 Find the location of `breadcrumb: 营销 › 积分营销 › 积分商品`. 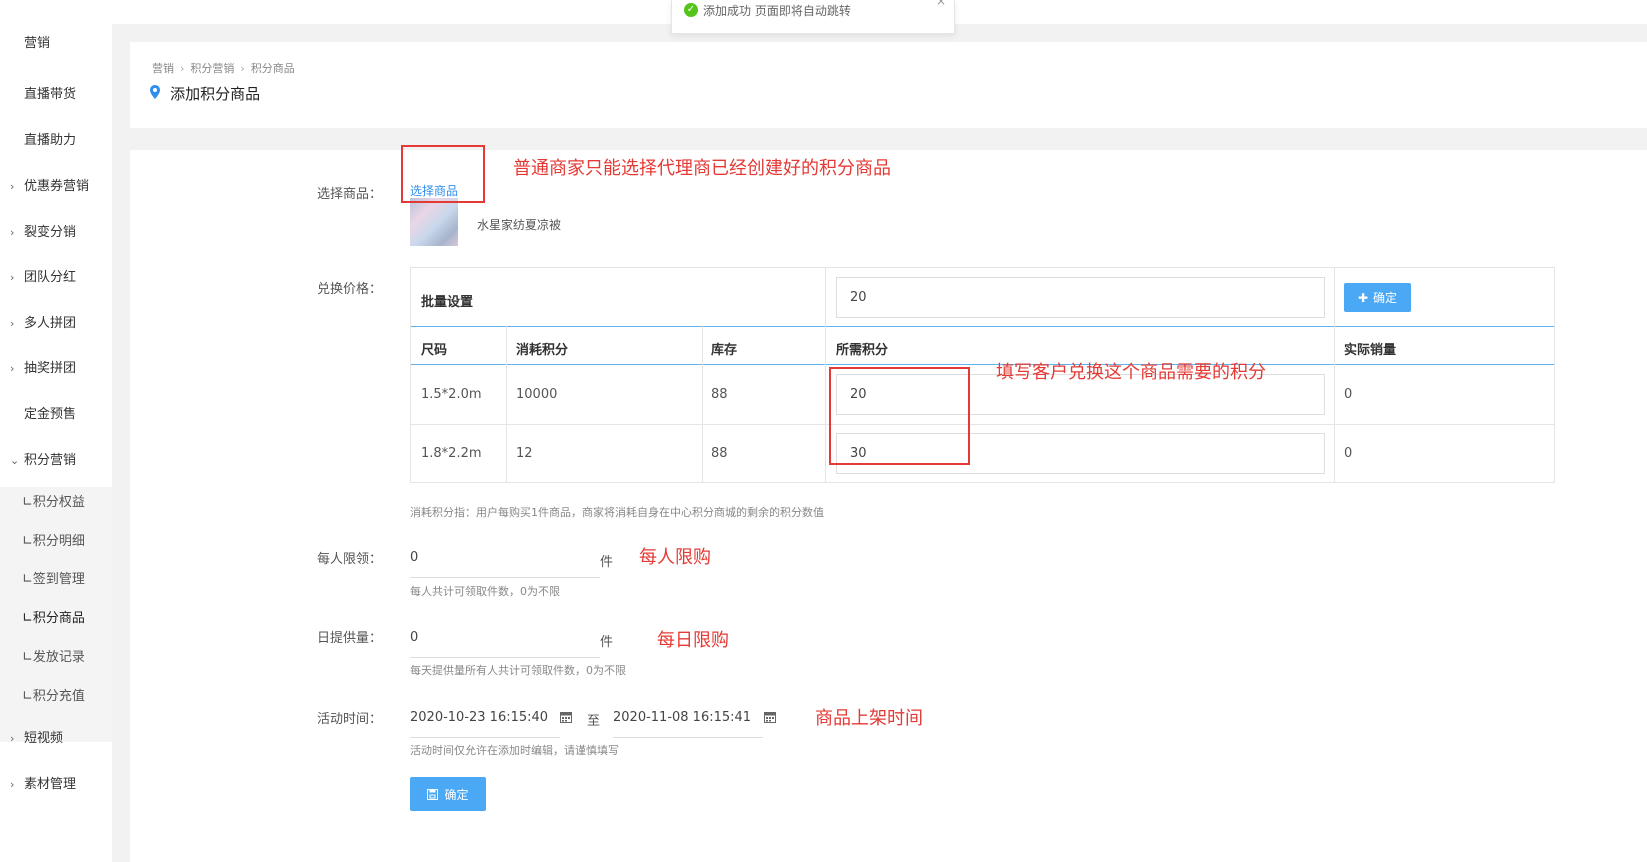

breadcrumb: 营销 › 积分营销 › 积分商品 is located at coordinates (223, 68).